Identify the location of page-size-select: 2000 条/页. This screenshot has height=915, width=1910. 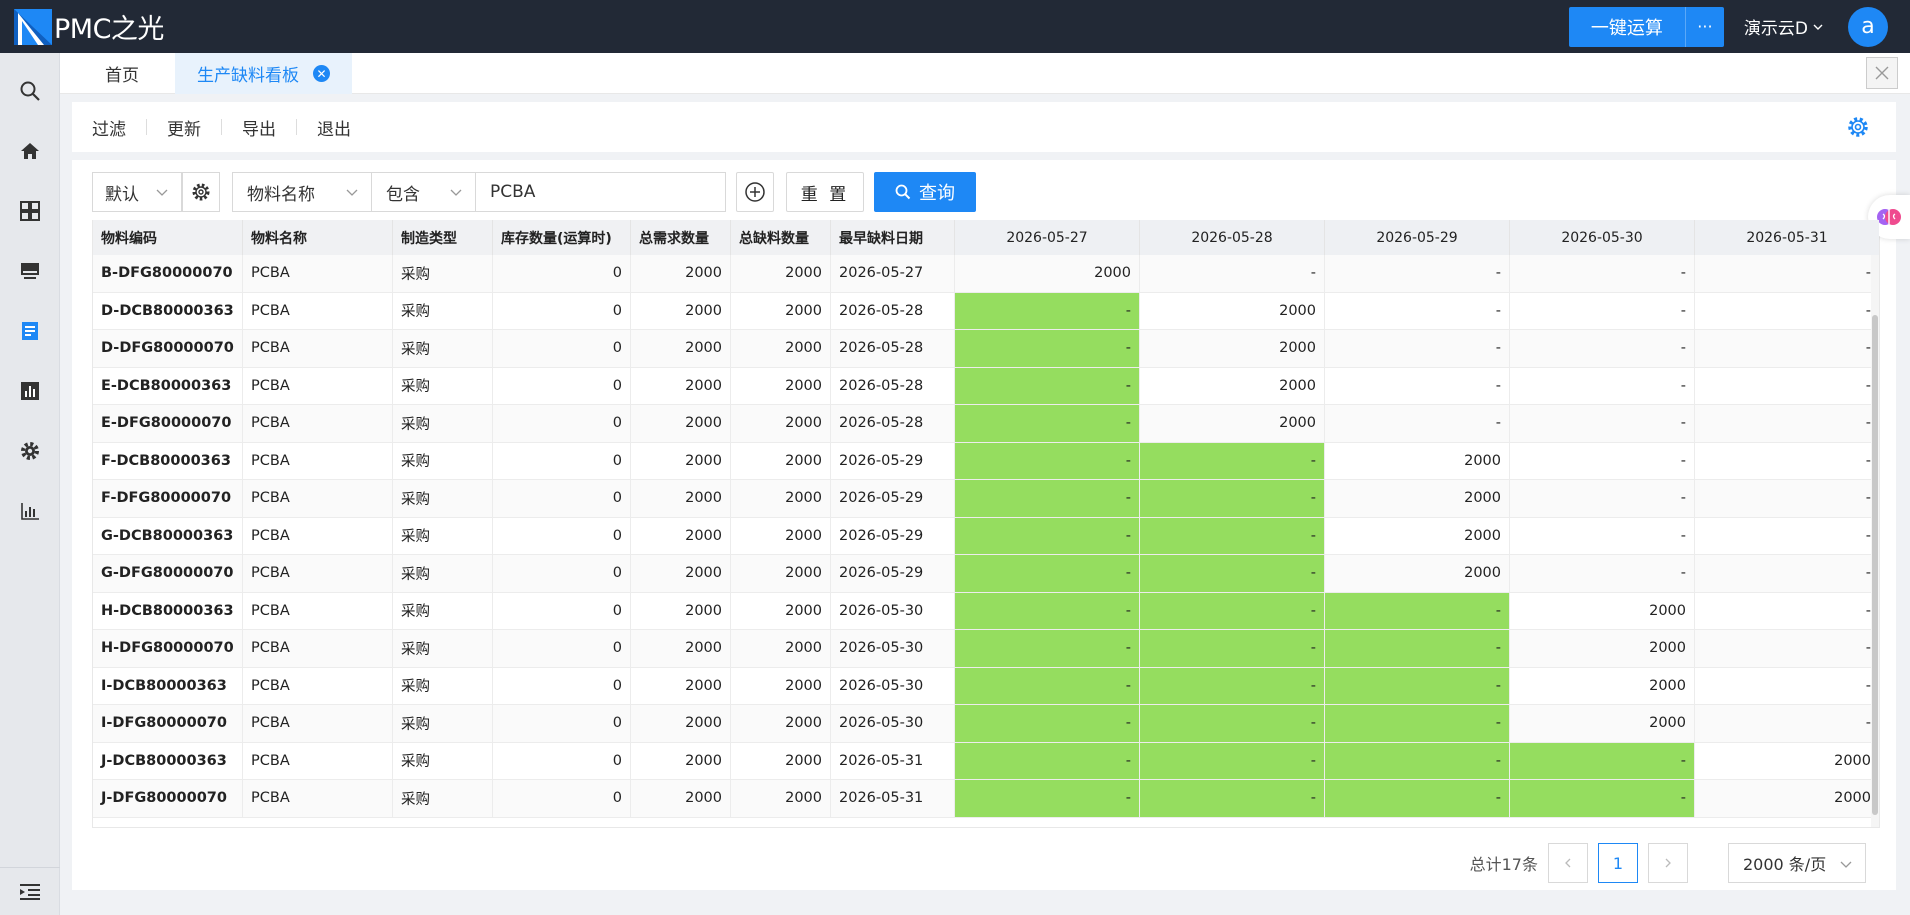
(1797, 863).